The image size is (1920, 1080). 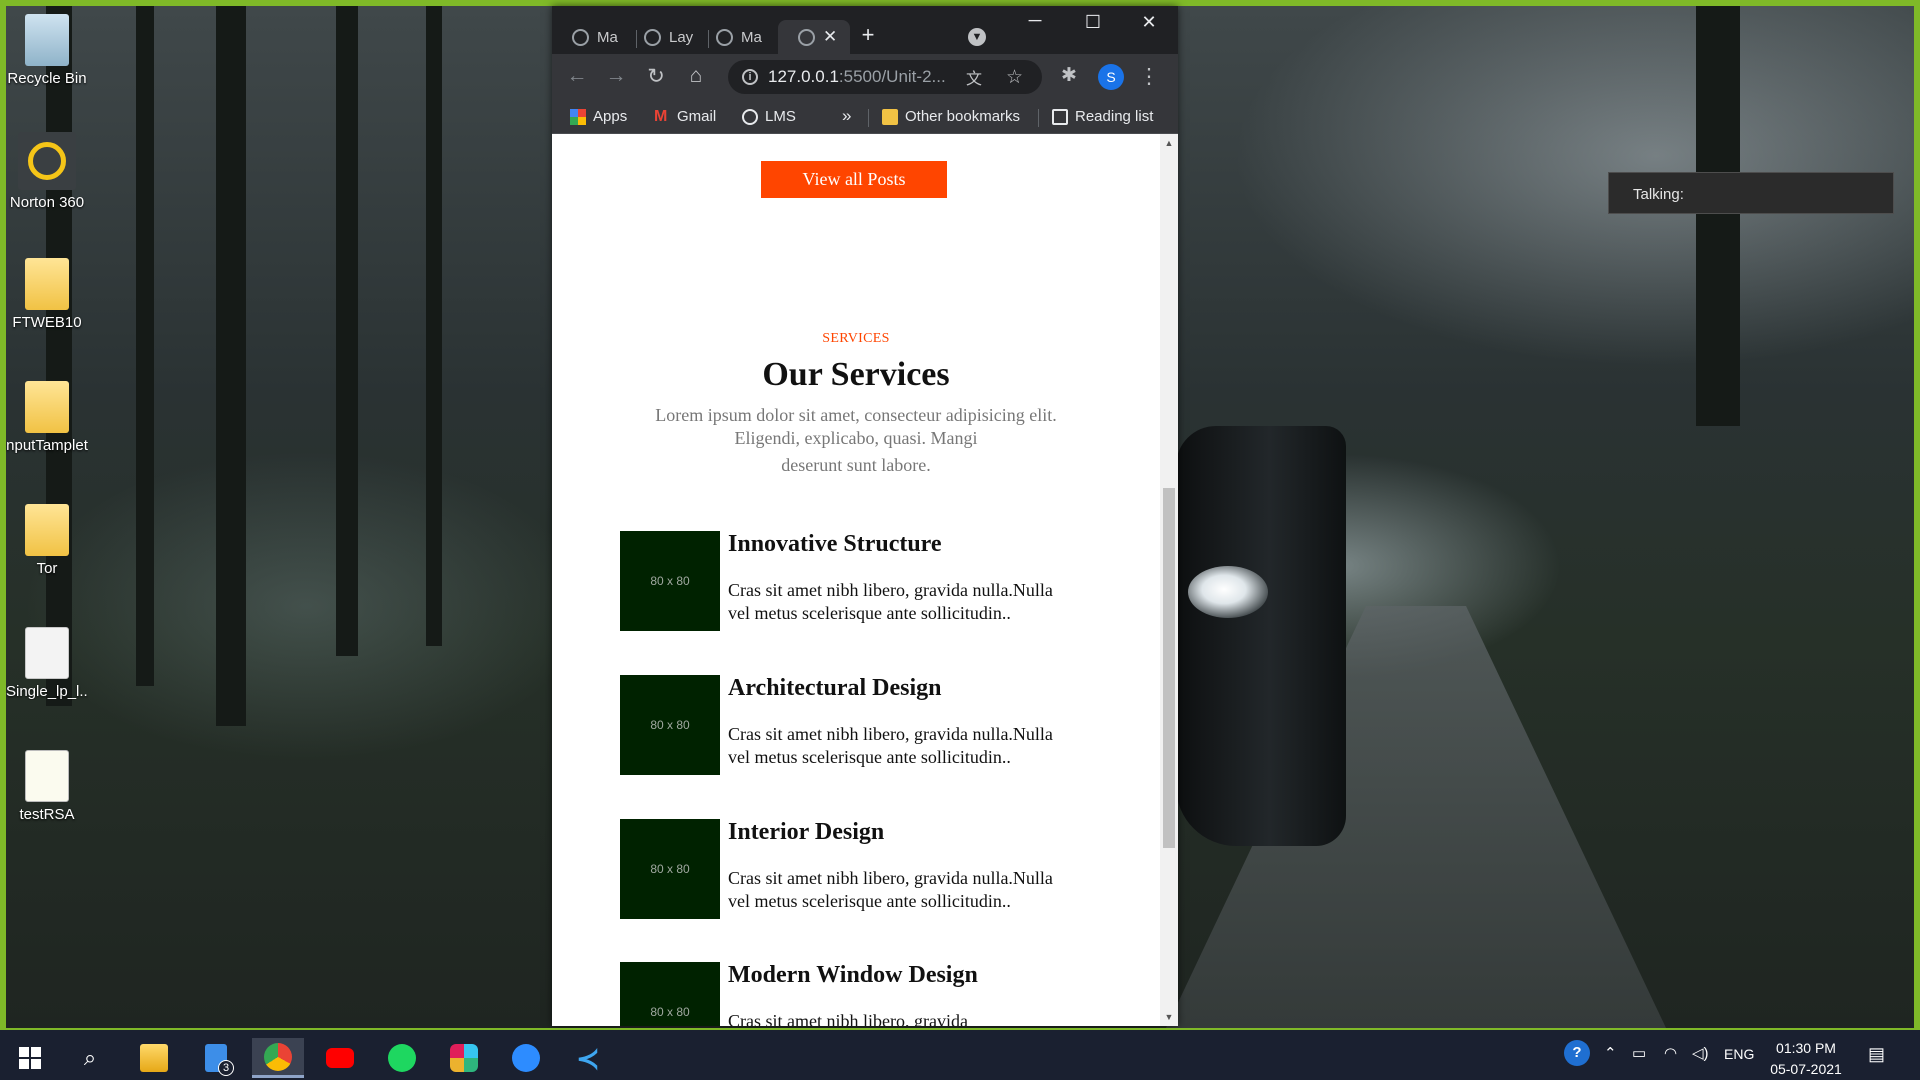 What do you see at coordinates (1102, 116) in the screenshot?
I see `reading-list: Reading list` at bounding box center [1102, 116].